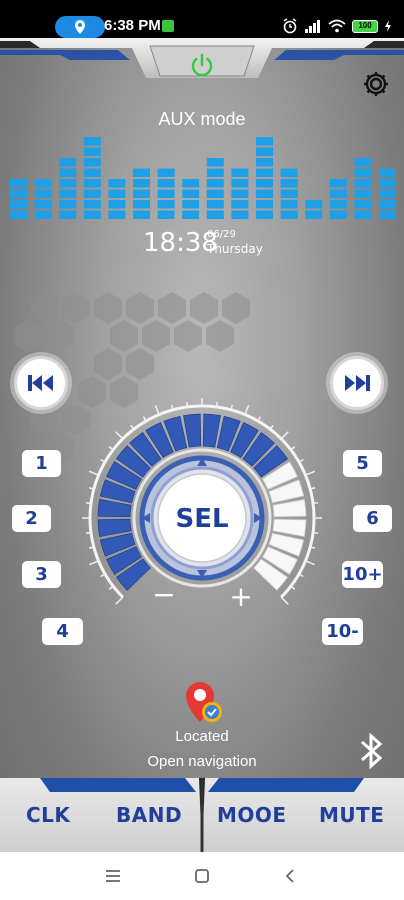 The height and width of the screenshot is (900, 404). I want to click on skip-next-icon, so click(357, 383).